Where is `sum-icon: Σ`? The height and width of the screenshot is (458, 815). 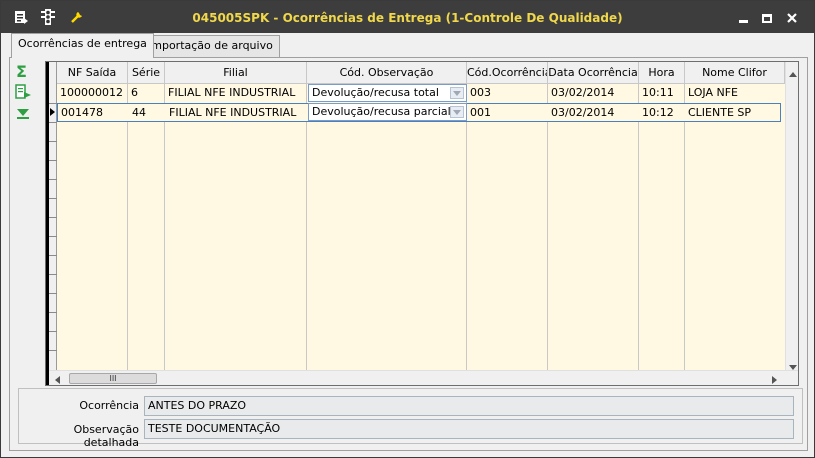
sum-icon: Σ is located at coordinates (23, 71).